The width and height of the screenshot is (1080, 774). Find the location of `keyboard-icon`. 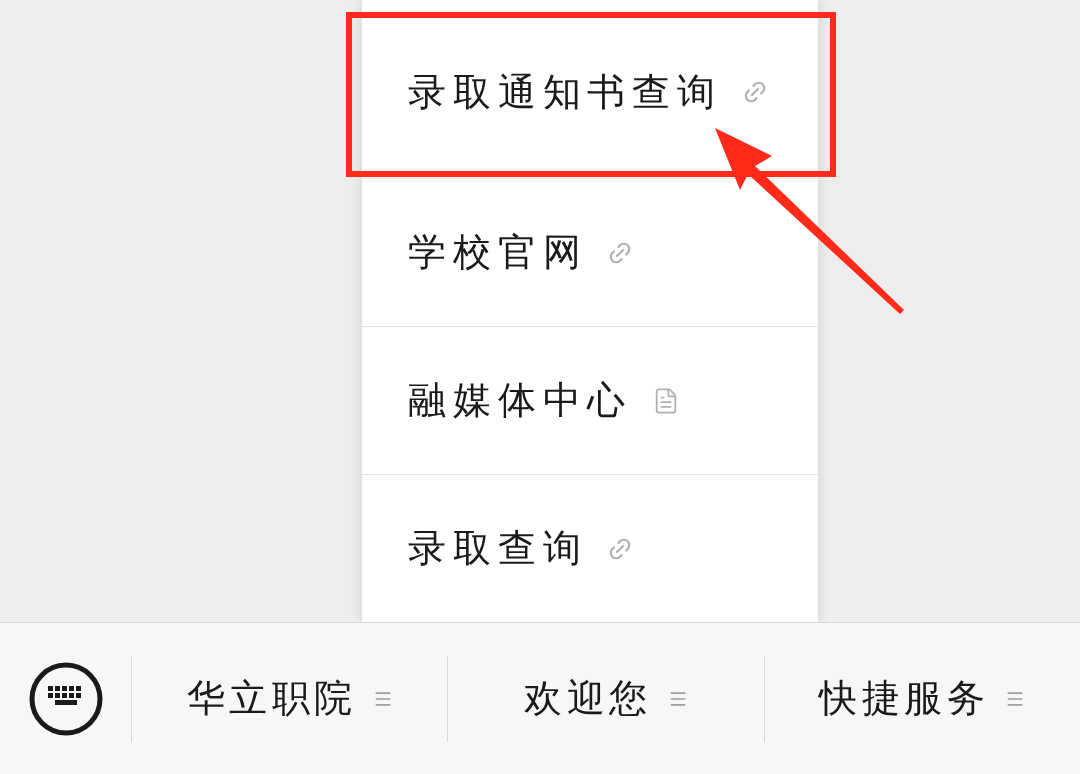

keyboard-icon is located at coordinates (65, 698).